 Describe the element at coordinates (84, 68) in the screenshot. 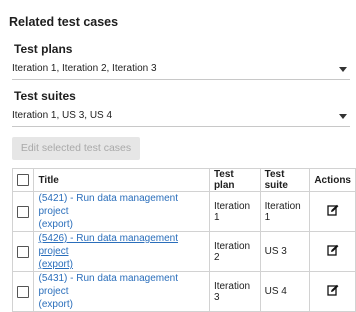

I see `test-plans-value: Iteration 1, Iteration 2, Iteration 3` at that location.